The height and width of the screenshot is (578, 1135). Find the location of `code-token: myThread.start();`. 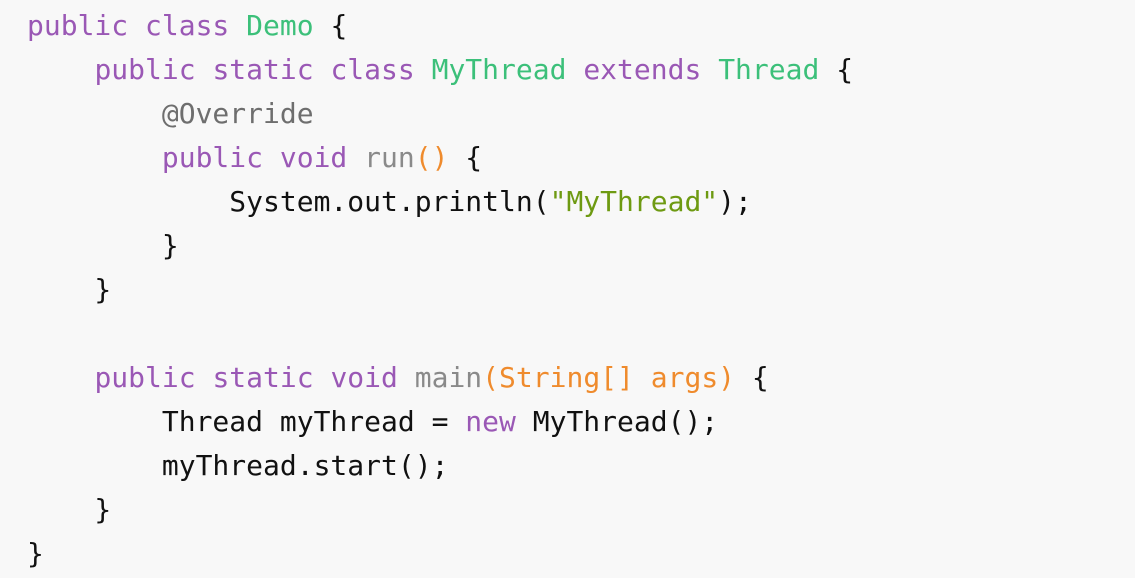

code-token: myThread.start(); is located at coordinates (238, 465).